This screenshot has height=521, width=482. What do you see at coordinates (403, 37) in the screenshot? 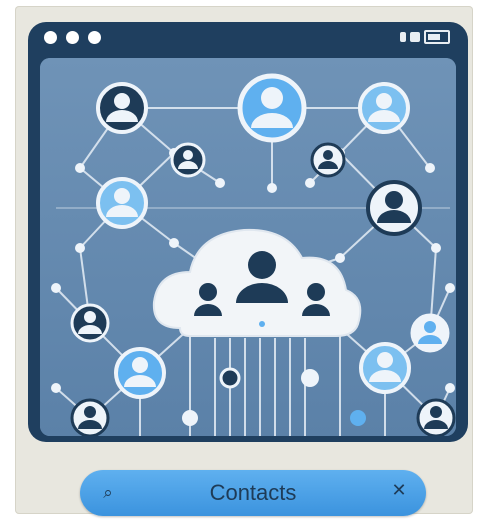
I see `signal-icon` at bounding box center [403, 37].